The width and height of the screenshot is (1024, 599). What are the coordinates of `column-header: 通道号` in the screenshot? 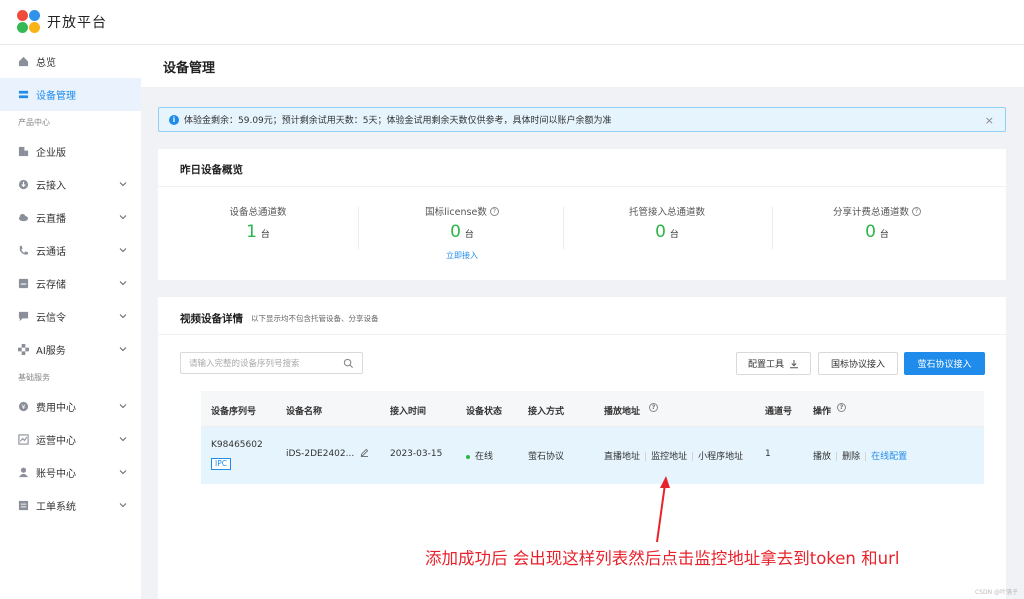 It's located at (779, 412).